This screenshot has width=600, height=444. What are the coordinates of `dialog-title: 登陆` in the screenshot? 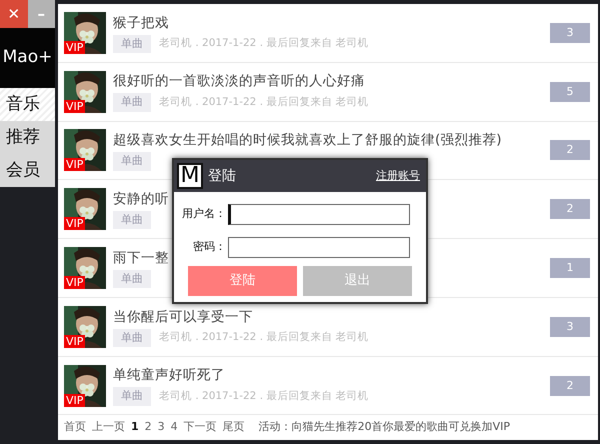 It's located at (222, 176).